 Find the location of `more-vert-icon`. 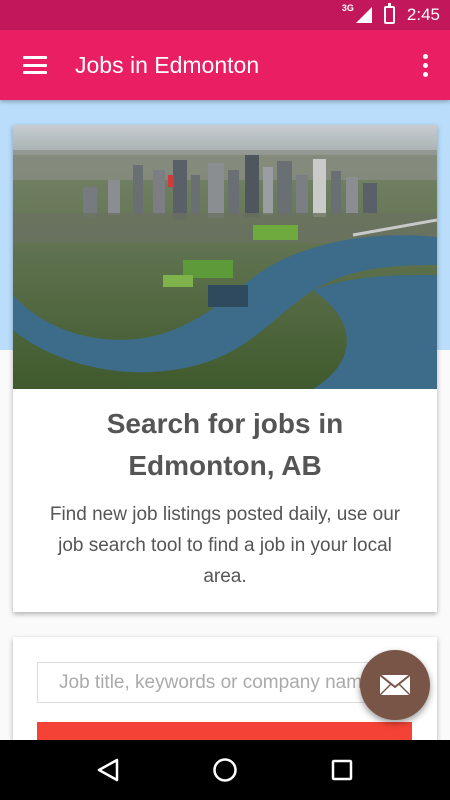

more-vert-icon is located at coordinates (425, 65).